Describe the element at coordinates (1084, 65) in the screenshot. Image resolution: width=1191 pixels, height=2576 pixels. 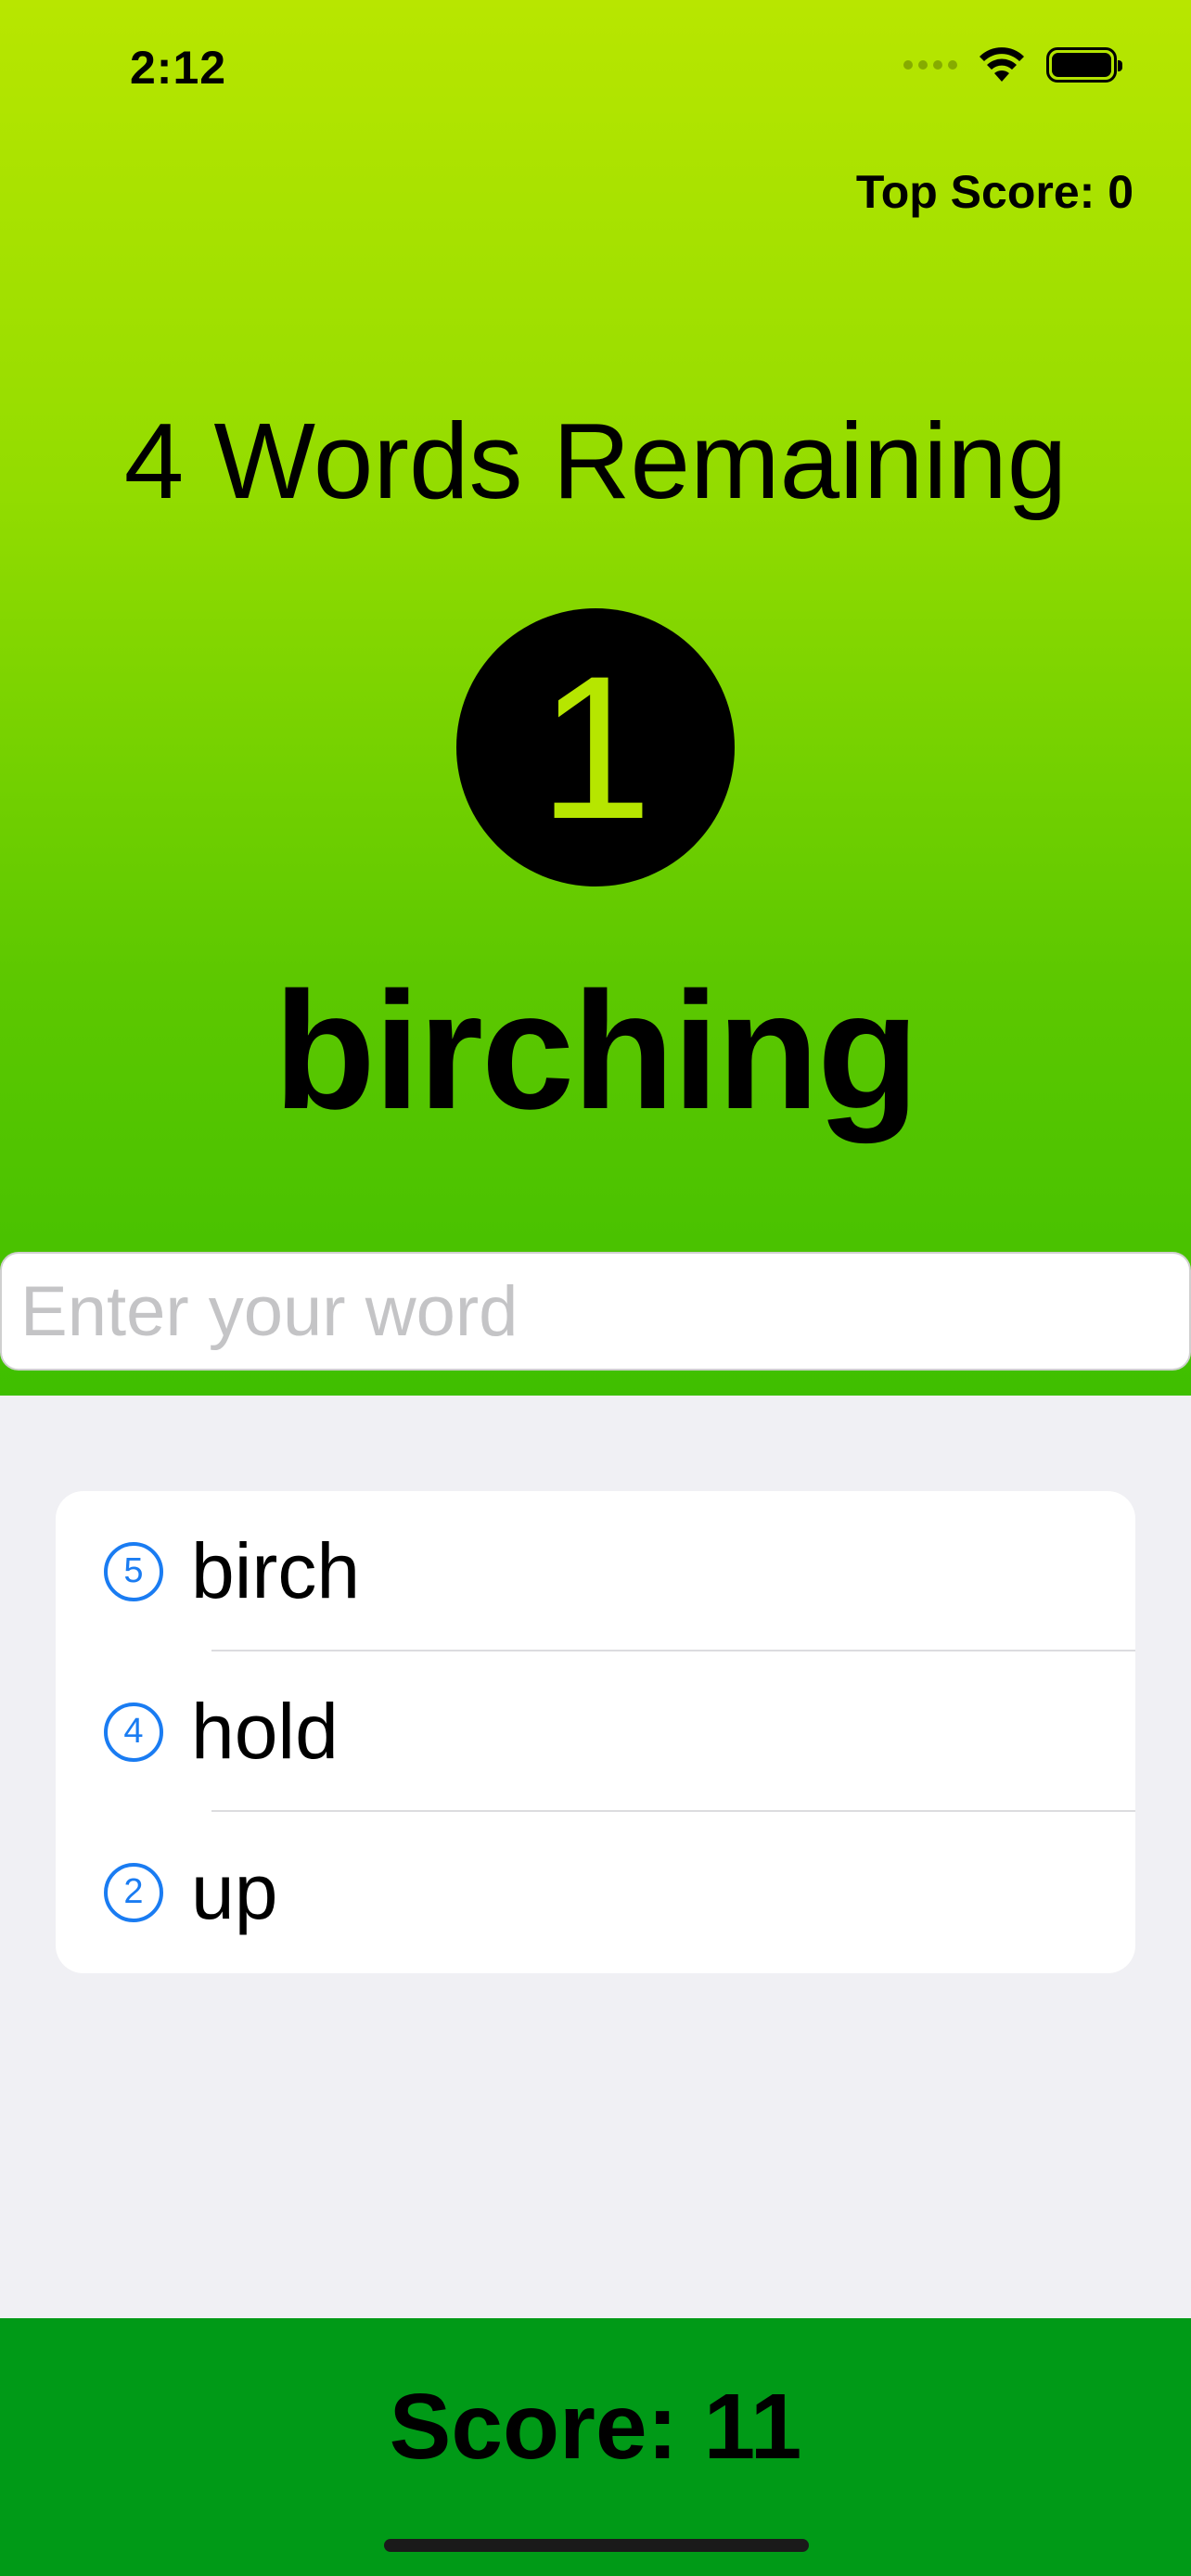
I see `battery-icon` at that location.